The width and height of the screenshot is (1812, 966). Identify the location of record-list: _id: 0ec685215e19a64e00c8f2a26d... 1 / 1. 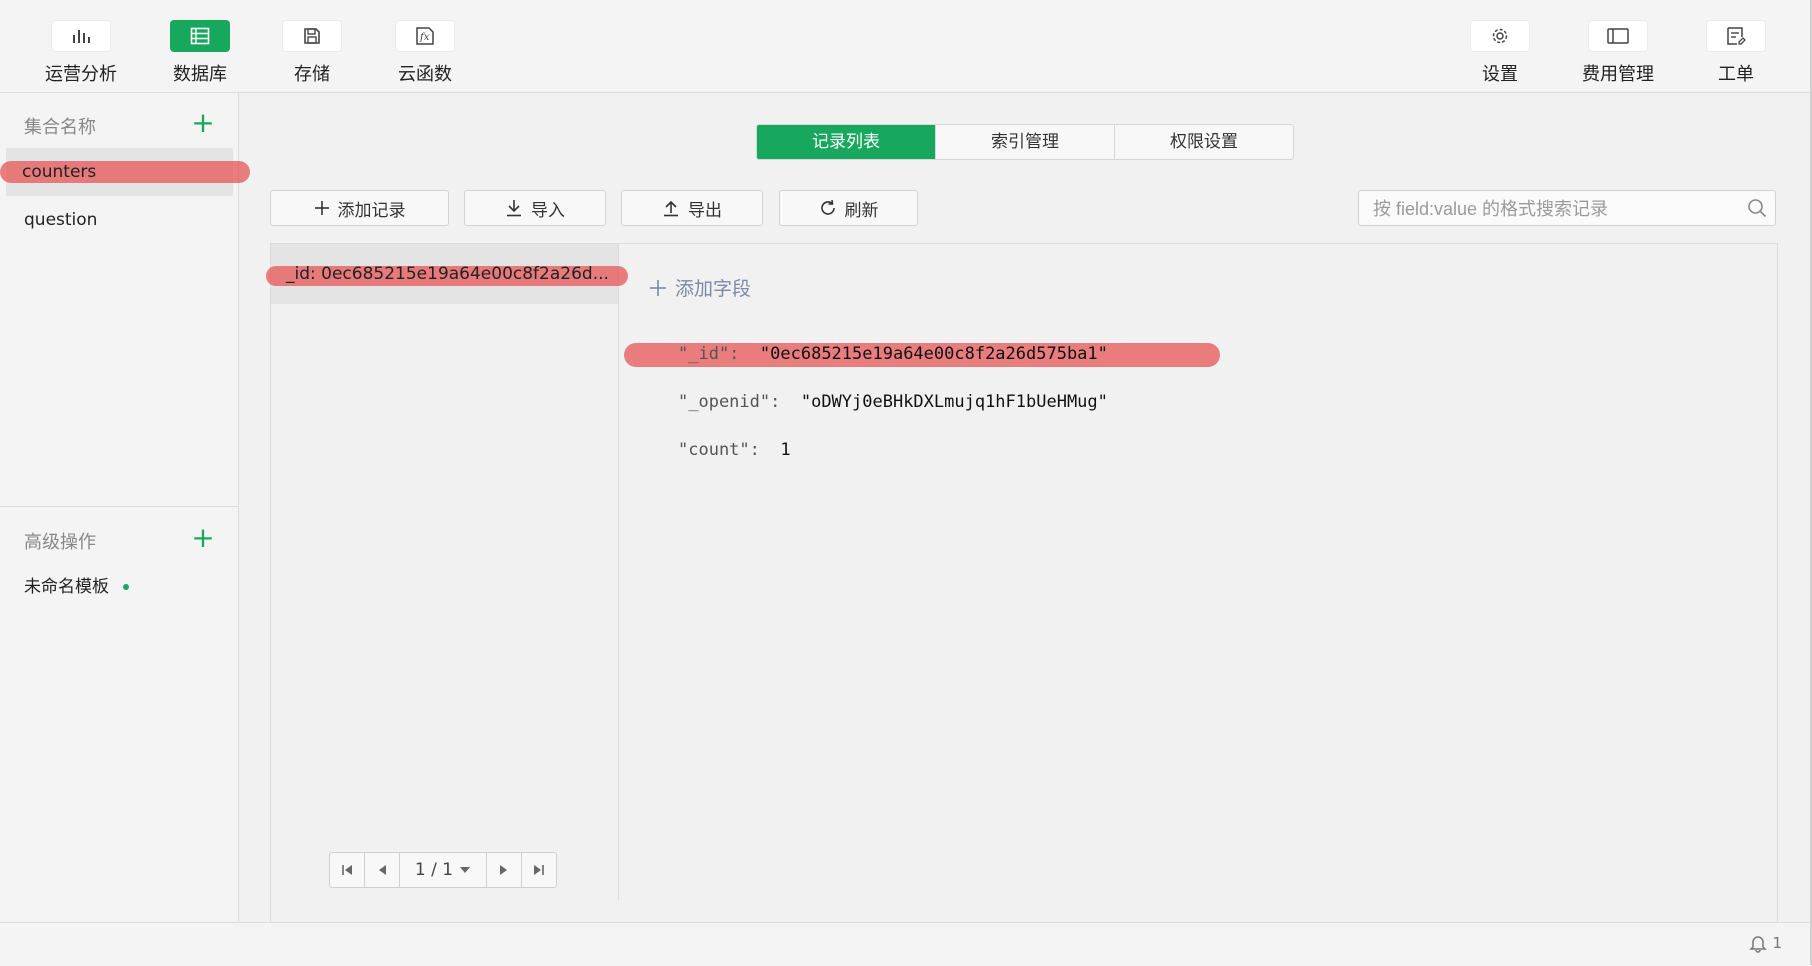
(445, 572).